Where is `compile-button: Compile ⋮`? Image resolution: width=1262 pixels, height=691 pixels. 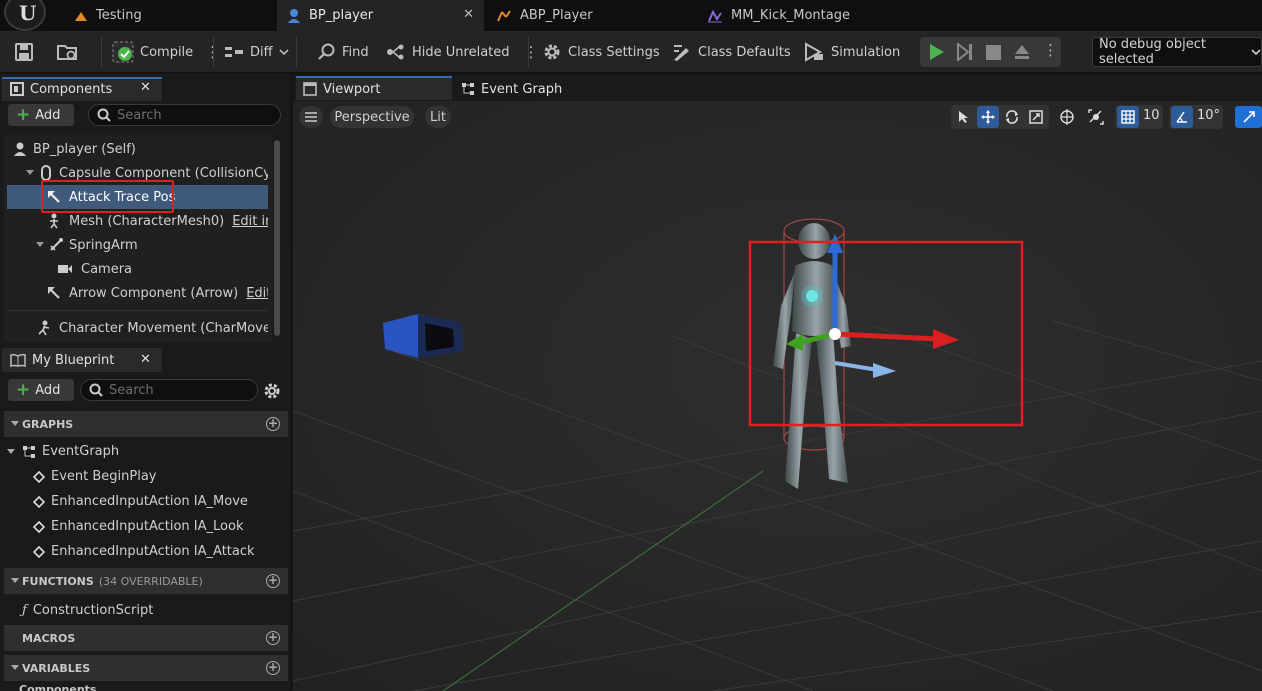 compile-button: Compile ⋮ is located at coordinates (166, 52).